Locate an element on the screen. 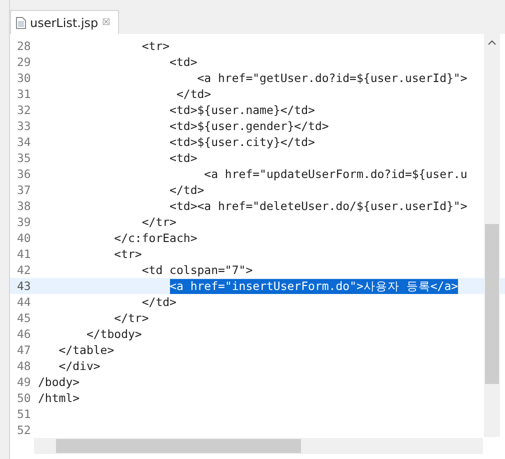 The height and width of the screenshot is (459, 505). horizontal-scrollbar is located at coordinates (258, 446).